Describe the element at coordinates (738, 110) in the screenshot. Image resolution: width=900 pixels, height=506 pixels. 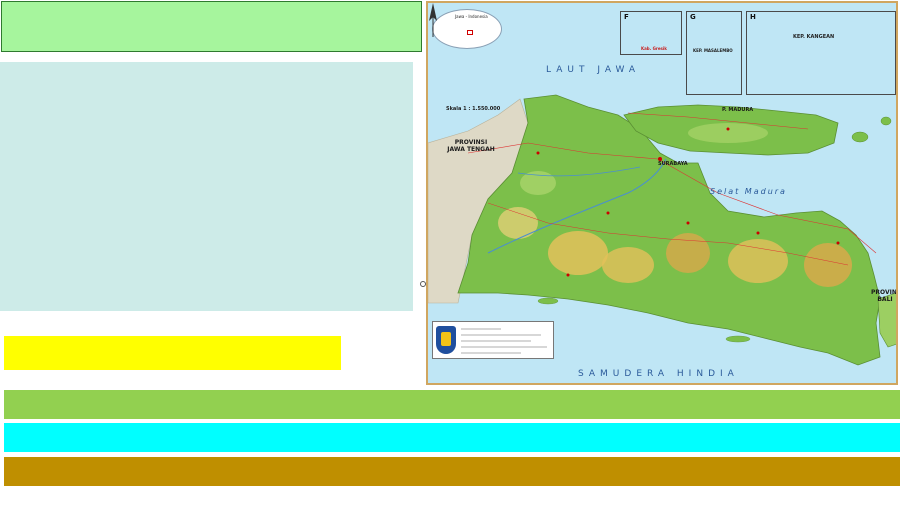
I see `island-label-madura: P. MADURA` at that location.